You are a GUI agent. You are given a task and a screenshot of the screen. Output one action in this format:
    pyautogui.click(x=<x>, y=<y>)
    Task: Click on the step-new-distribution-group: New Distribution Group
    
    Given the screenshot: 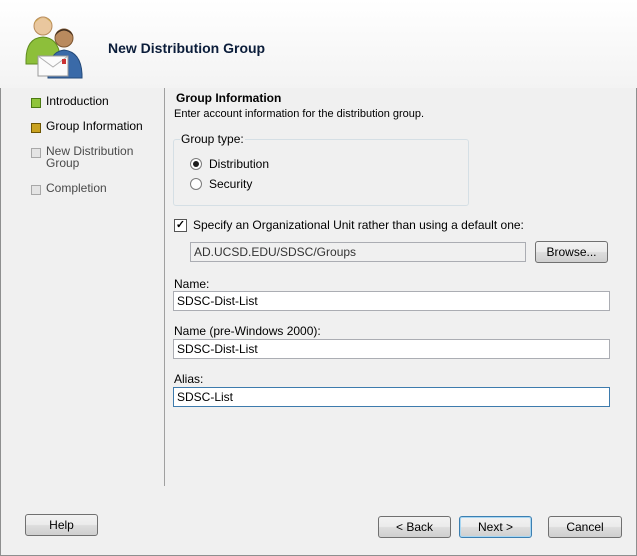 What is the action you would take?
    pyautogui.click(x=95, y=163)
    